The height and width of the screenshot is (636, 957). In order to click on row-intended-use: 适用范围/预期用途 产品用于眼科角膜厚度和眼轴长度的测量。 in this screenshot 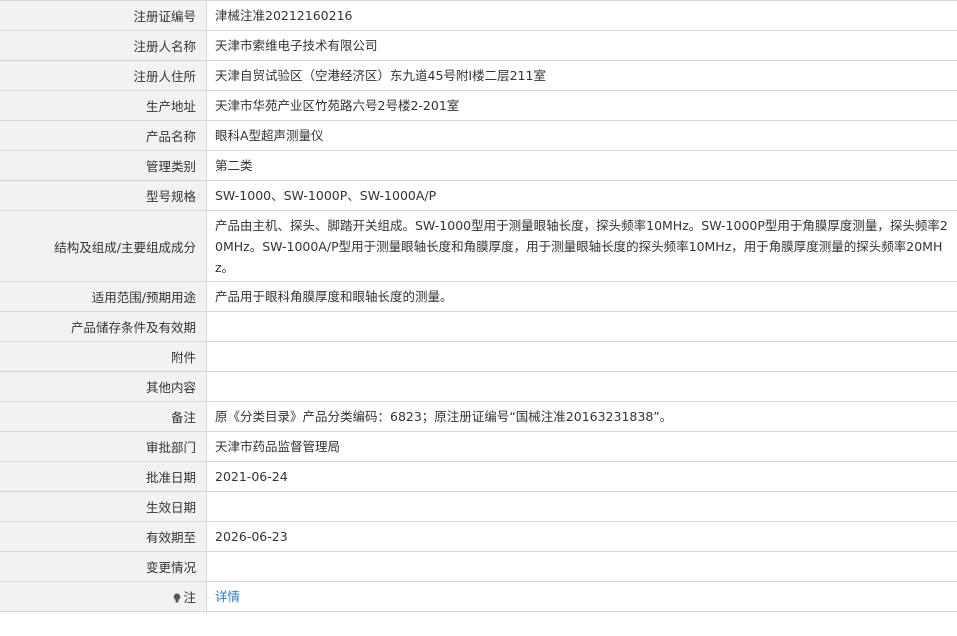, I will do `click(478, 296)`.